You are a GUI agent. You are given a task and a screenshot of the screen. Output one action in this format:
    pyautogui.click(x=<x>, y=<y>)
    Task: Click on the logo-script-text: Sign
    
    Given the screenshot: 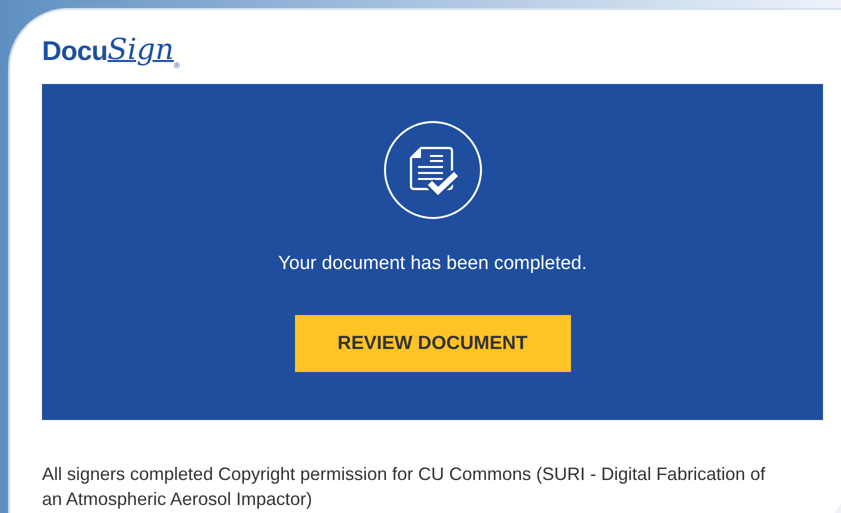 What is the action you would take?
    pyautogui.click(x=141, y=49)
    